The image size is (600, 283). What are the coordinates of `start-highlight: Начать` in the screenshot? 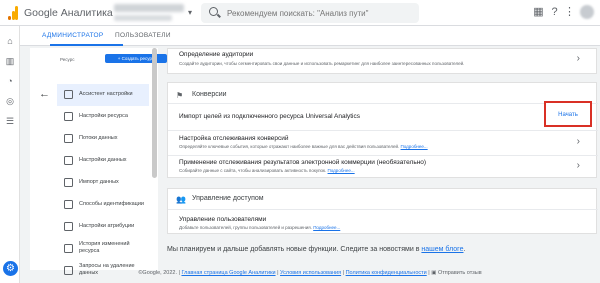 It's located at (568, 114).